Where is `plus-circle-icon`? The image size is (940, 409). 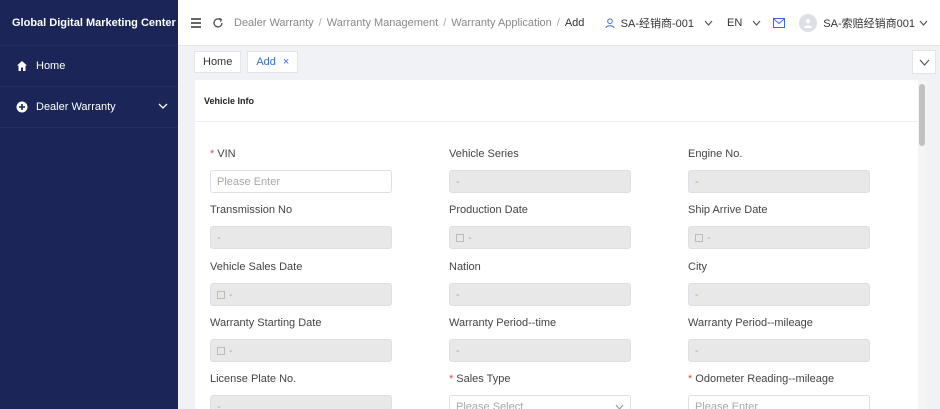
plus-circle-icon is located at coordinates (22, 107).